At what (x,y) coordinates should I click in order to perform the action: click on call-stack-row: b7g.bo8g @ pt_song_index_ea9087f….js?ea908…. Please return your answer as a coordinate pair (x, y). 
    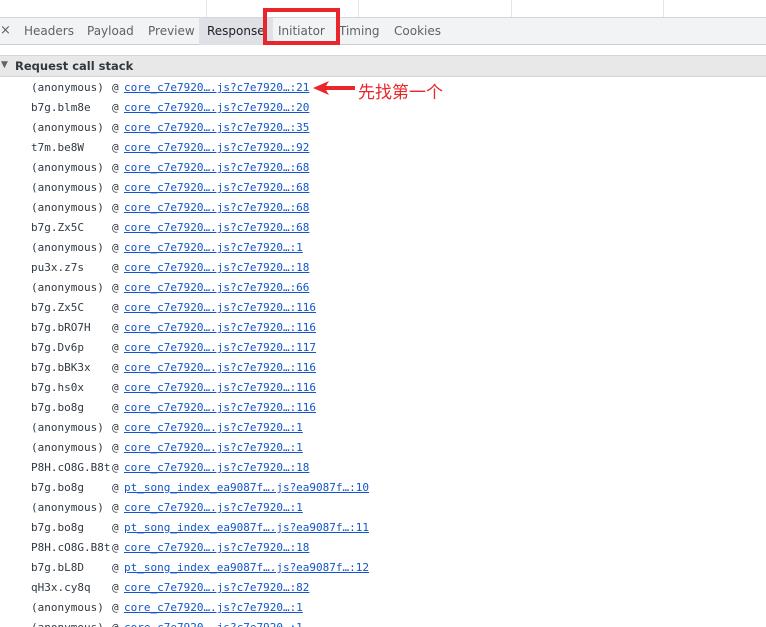
    Looking at the image, I should click on (383, 488).